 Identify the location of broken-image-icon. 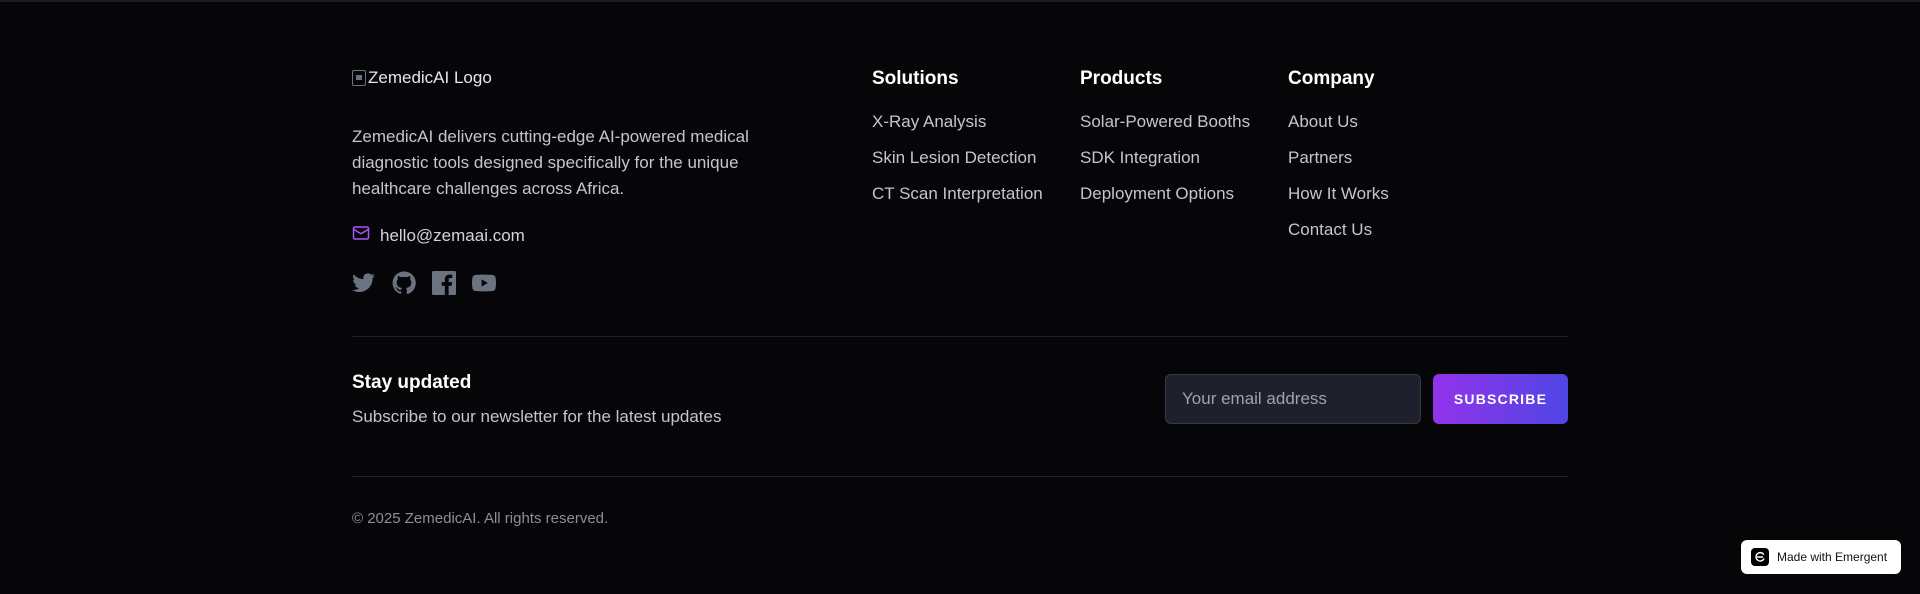
(359, 78).